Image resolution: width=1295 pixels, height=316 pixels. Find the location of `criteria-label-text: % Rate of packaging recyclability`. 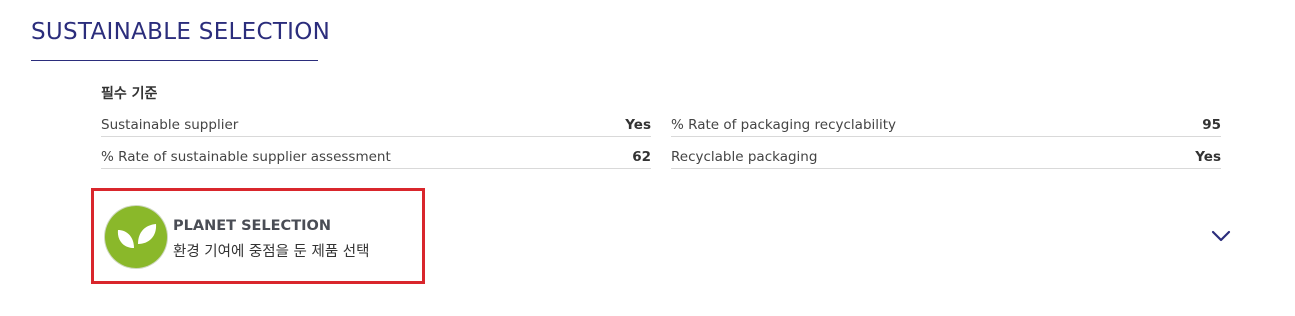

criteria-label-text: % Rate of packaging recyclability is located at coordinates (784, 125).